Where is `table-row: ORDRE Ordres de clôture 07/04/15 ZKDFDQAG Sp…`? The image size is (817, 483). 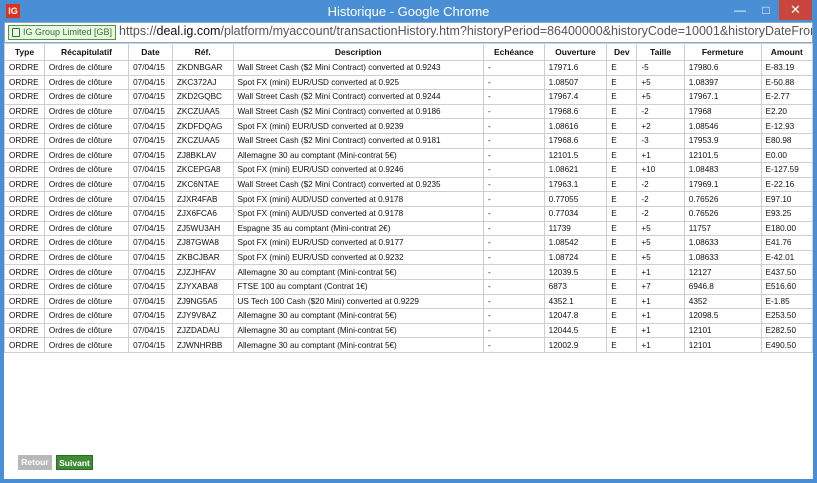 table-row: ORDRE Ordres de clôture 07/04/15 ZKDFDQAG Sp… is located at coordinates (408, 126).